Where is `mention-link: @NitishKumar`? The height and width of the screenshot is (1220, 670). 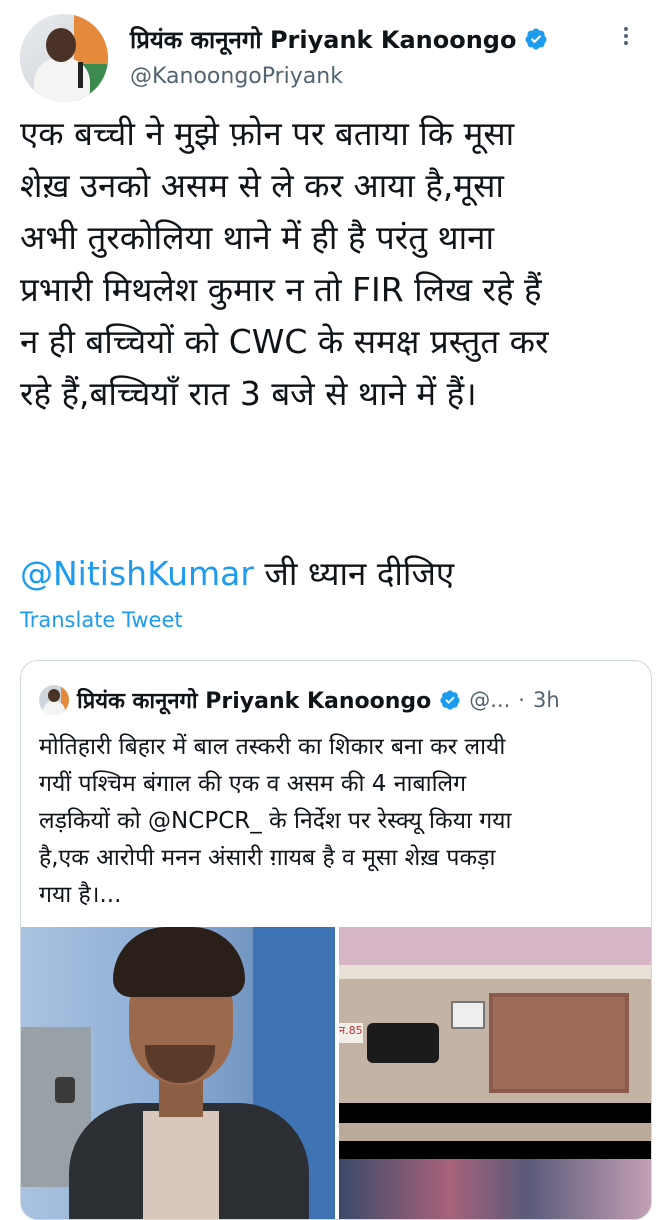 mention-link: @NitishKumar is located at coordinates (137, 573).